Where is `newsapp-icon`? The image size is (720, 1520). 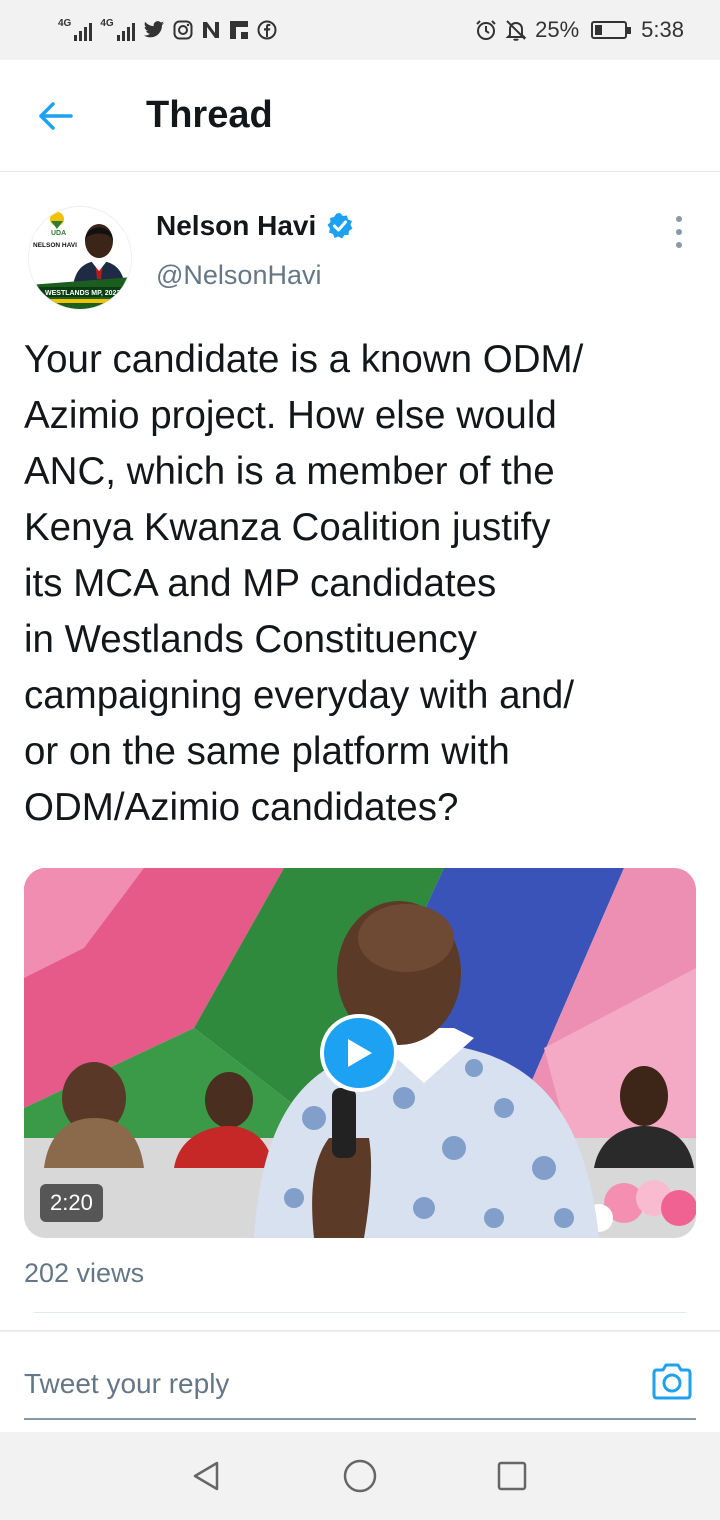 newsapp-icon is located at coordinates (210, 30).